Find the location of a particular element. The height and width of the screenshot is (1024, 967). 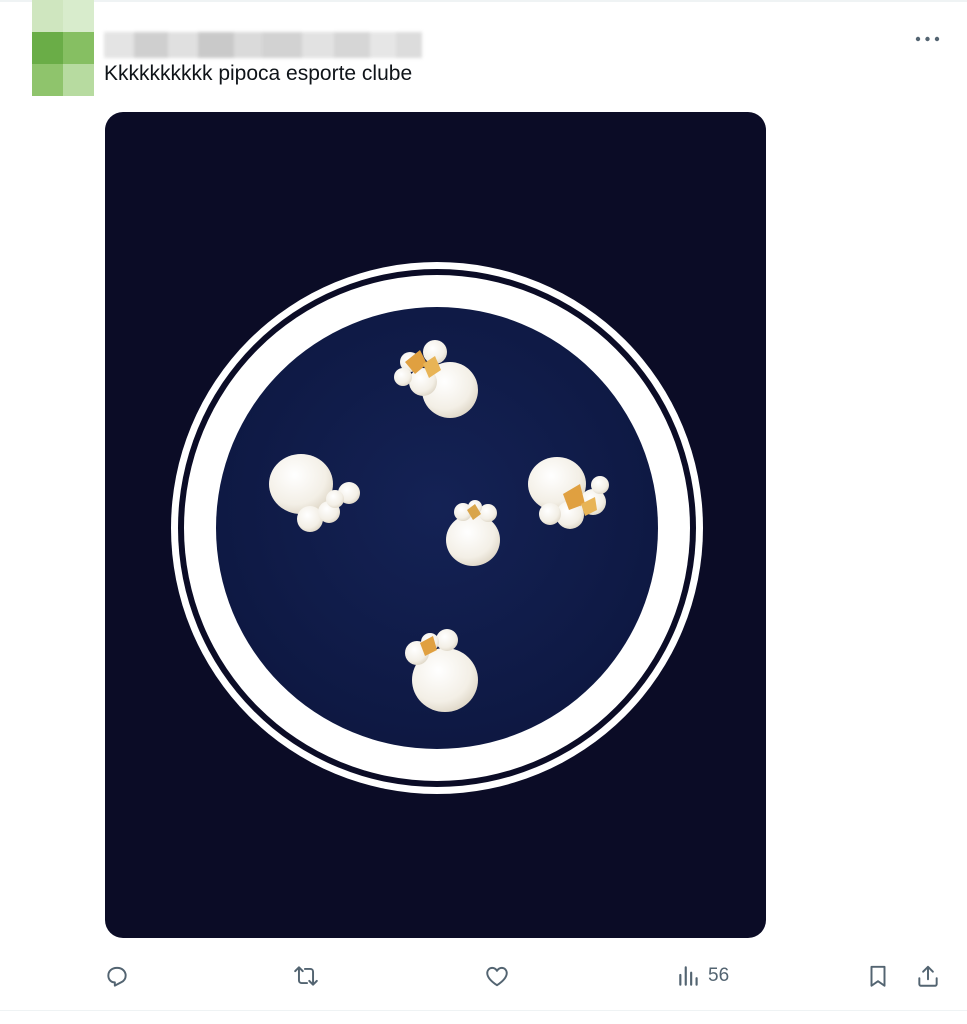

blurred-username is located at coordinates (263, 45).